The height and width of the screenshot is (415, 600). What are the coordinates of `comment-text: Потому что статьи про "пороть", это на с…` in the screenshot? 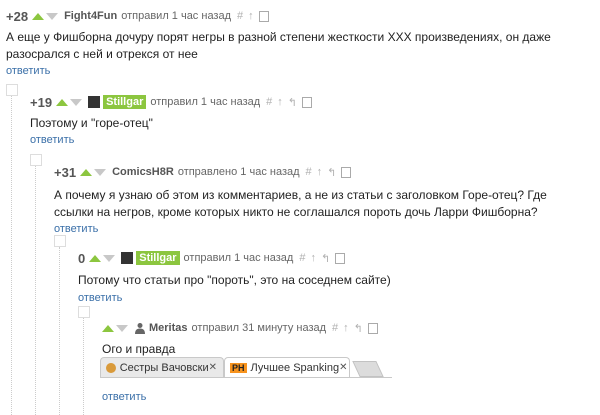 It's located at (234, 280).